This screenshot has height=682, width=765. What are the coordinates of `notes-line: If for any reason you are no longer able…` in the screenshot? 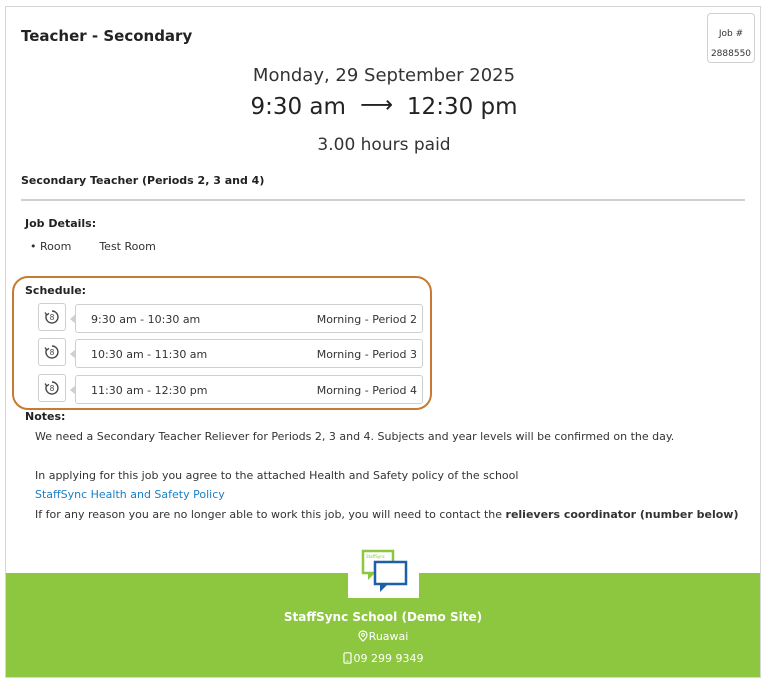 It's located at (386, 514).